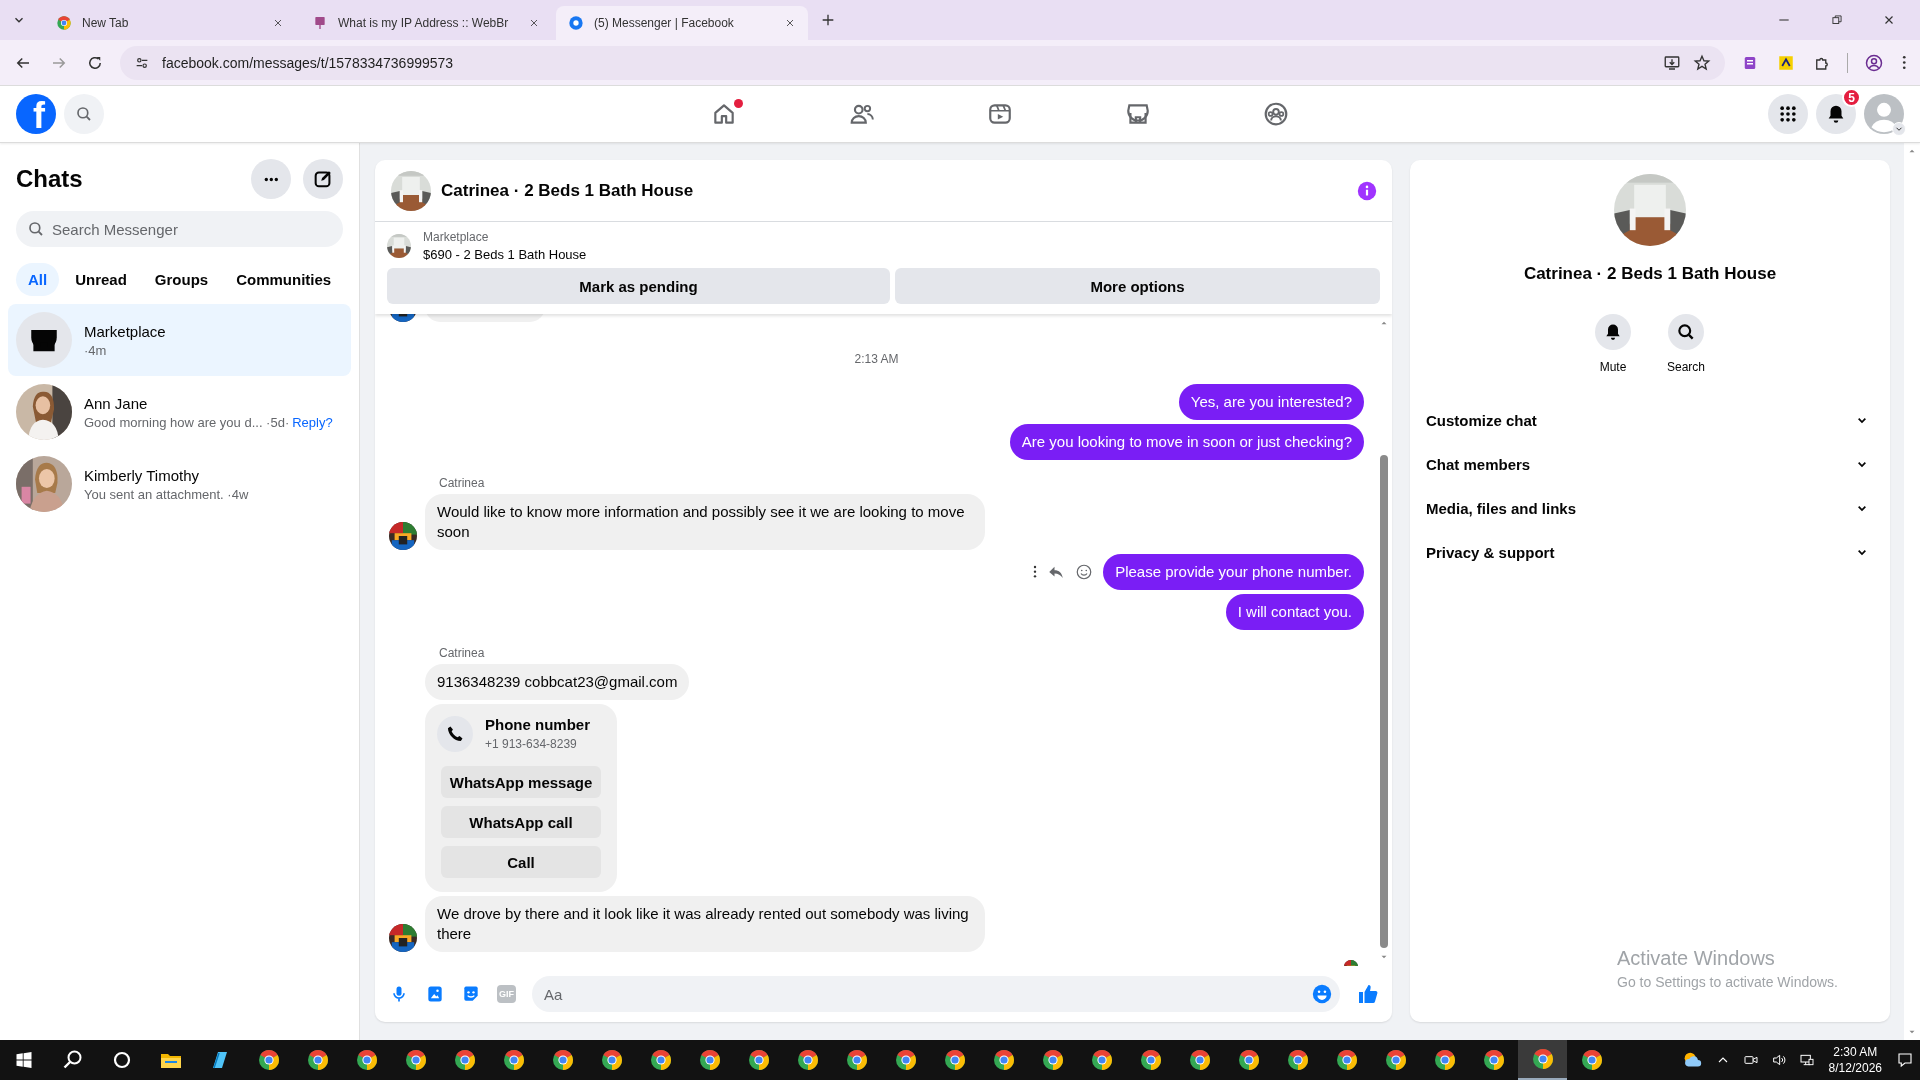 This screenshot has height=1080, width=1920. I want to click on tab-title: New Tab, so click(106, 23).